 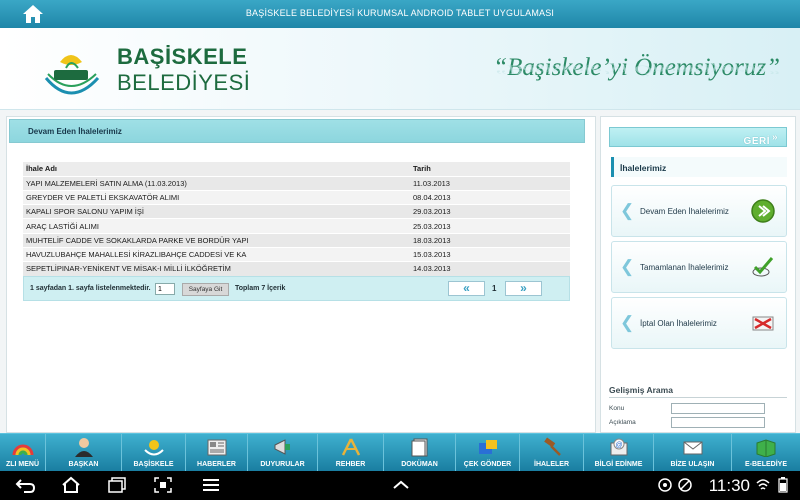 What do you see at coordinates (490, 255) in the screenshot?
I see `tender-date: 15.03.2013` at bounding box center [490, 255].